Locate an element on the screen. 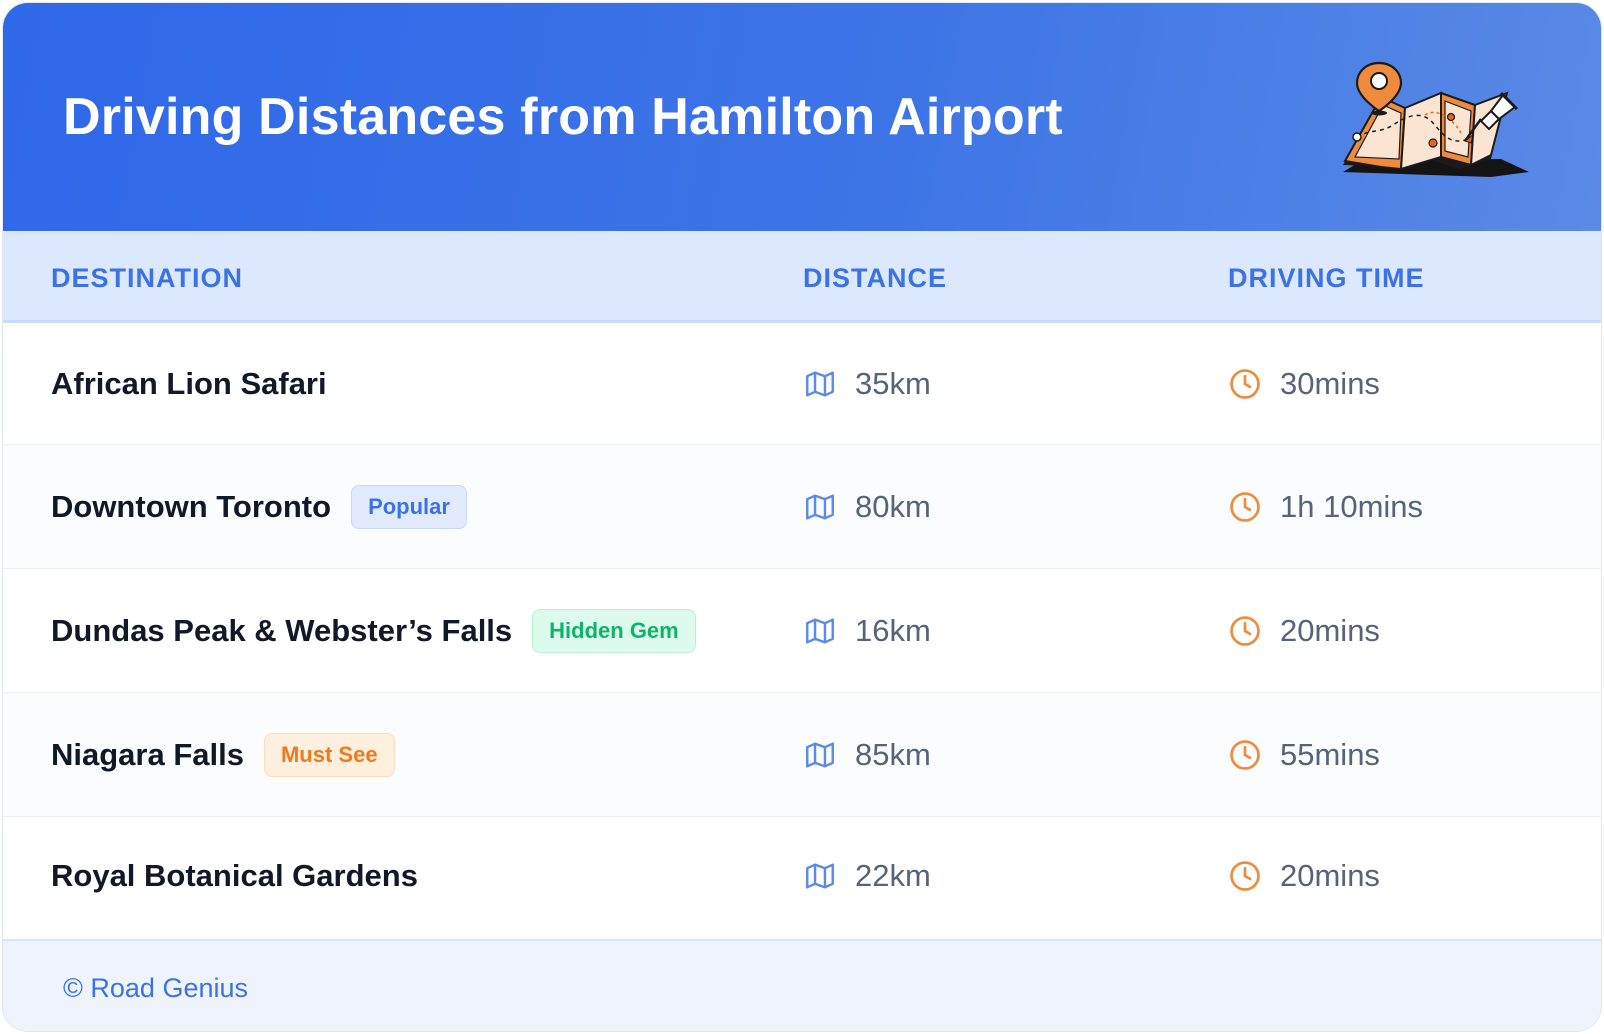 The height and width of the screenshot is (1034, 1604). distance-value: 16km is located at coordinates (893, 630).